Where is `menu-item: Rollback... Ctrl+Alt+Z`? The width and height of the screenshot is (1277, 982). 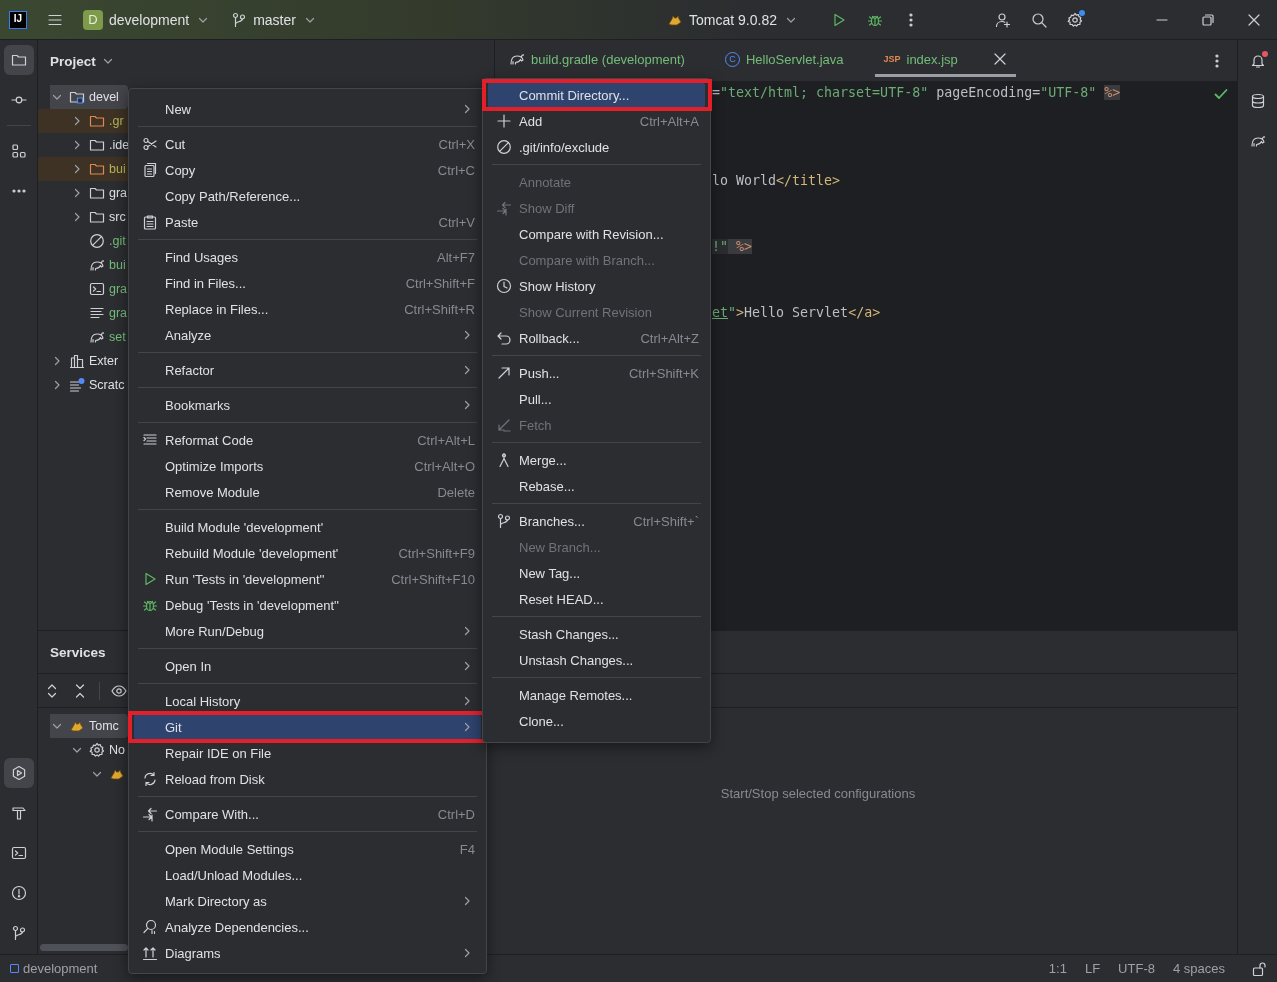
menu-item: Rollback... Ctrl+Alt+Z is located at coordinates (596, 338).